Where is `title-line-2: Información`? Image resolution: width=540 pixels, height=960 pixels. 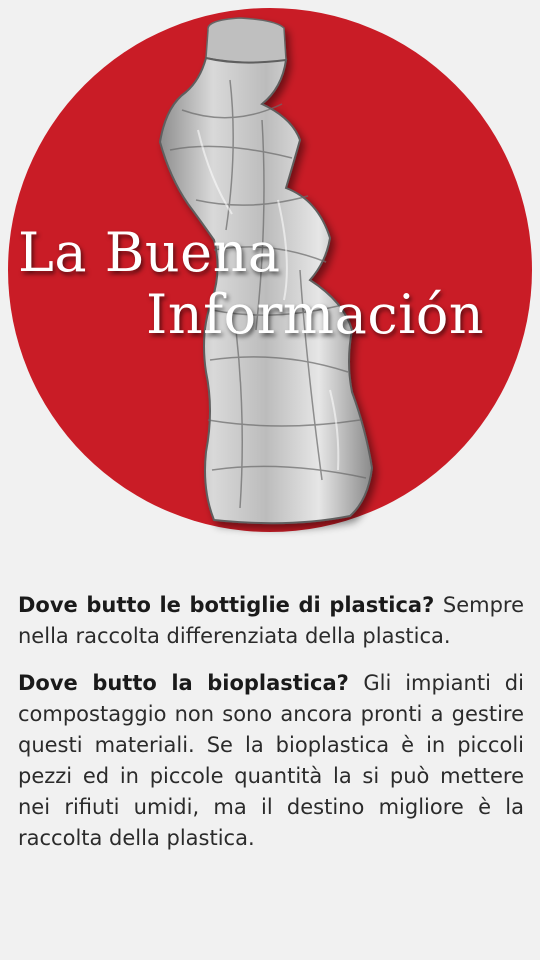 title-line-2: Información is located at coordinates (315, 314).